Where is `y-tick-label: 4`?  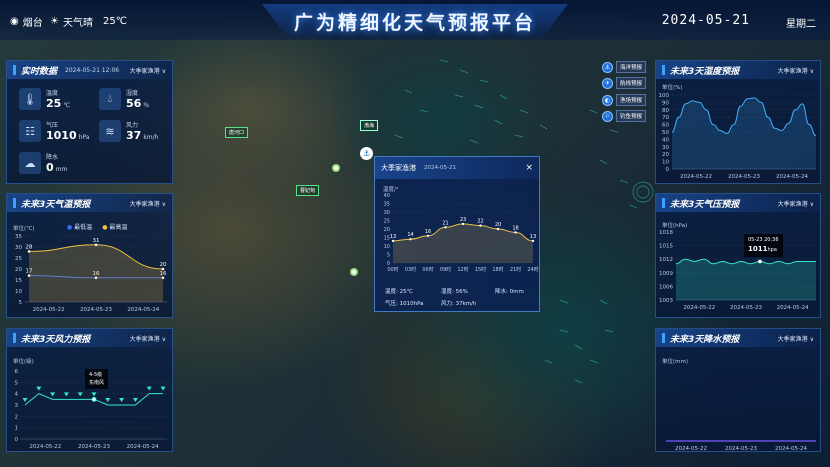
y-tick-label: 4 is located at coordinates (17, 395).